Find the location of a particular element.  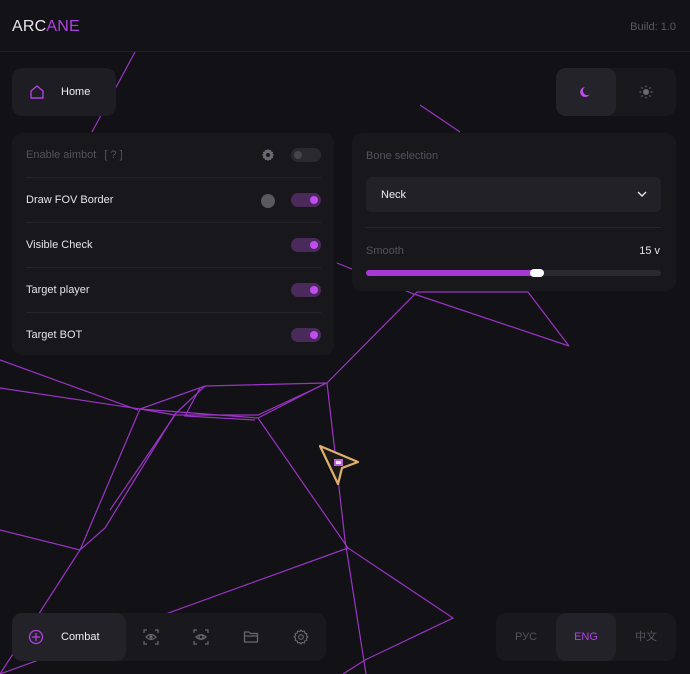

moon-icon is located at coordinates (585, 92).